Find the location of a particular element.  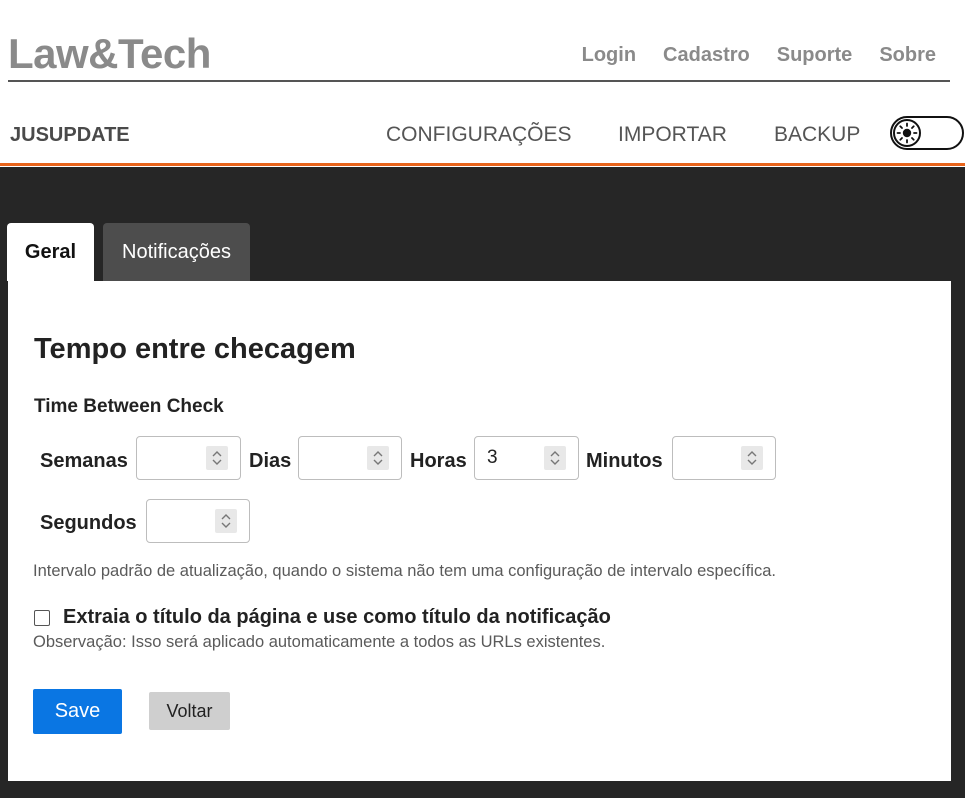

nav-cadastro-link: Cadastro is located at coordinates (706, 55).